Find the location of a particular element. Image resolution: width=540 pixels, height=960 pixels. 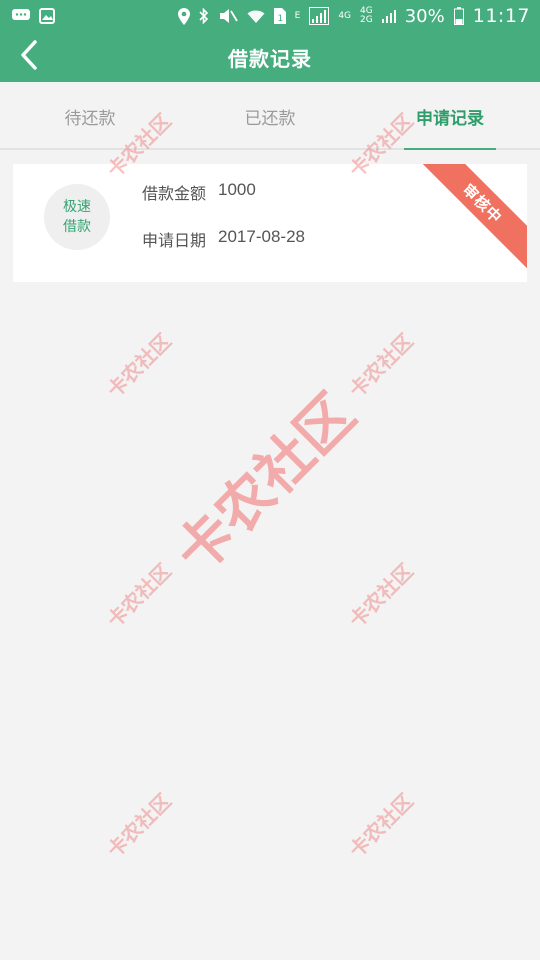

bluetooth-icon is located at coordinates (204, 16).